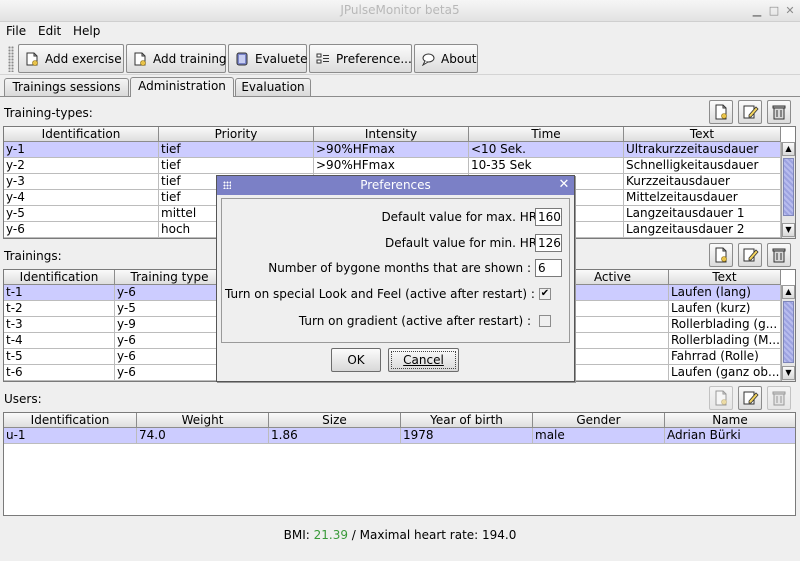 This screenshot has height=561, width=800. Describe the element at coordinates (790, 11) in the screenshot. I see `close-window-icon: ✕` at that location.